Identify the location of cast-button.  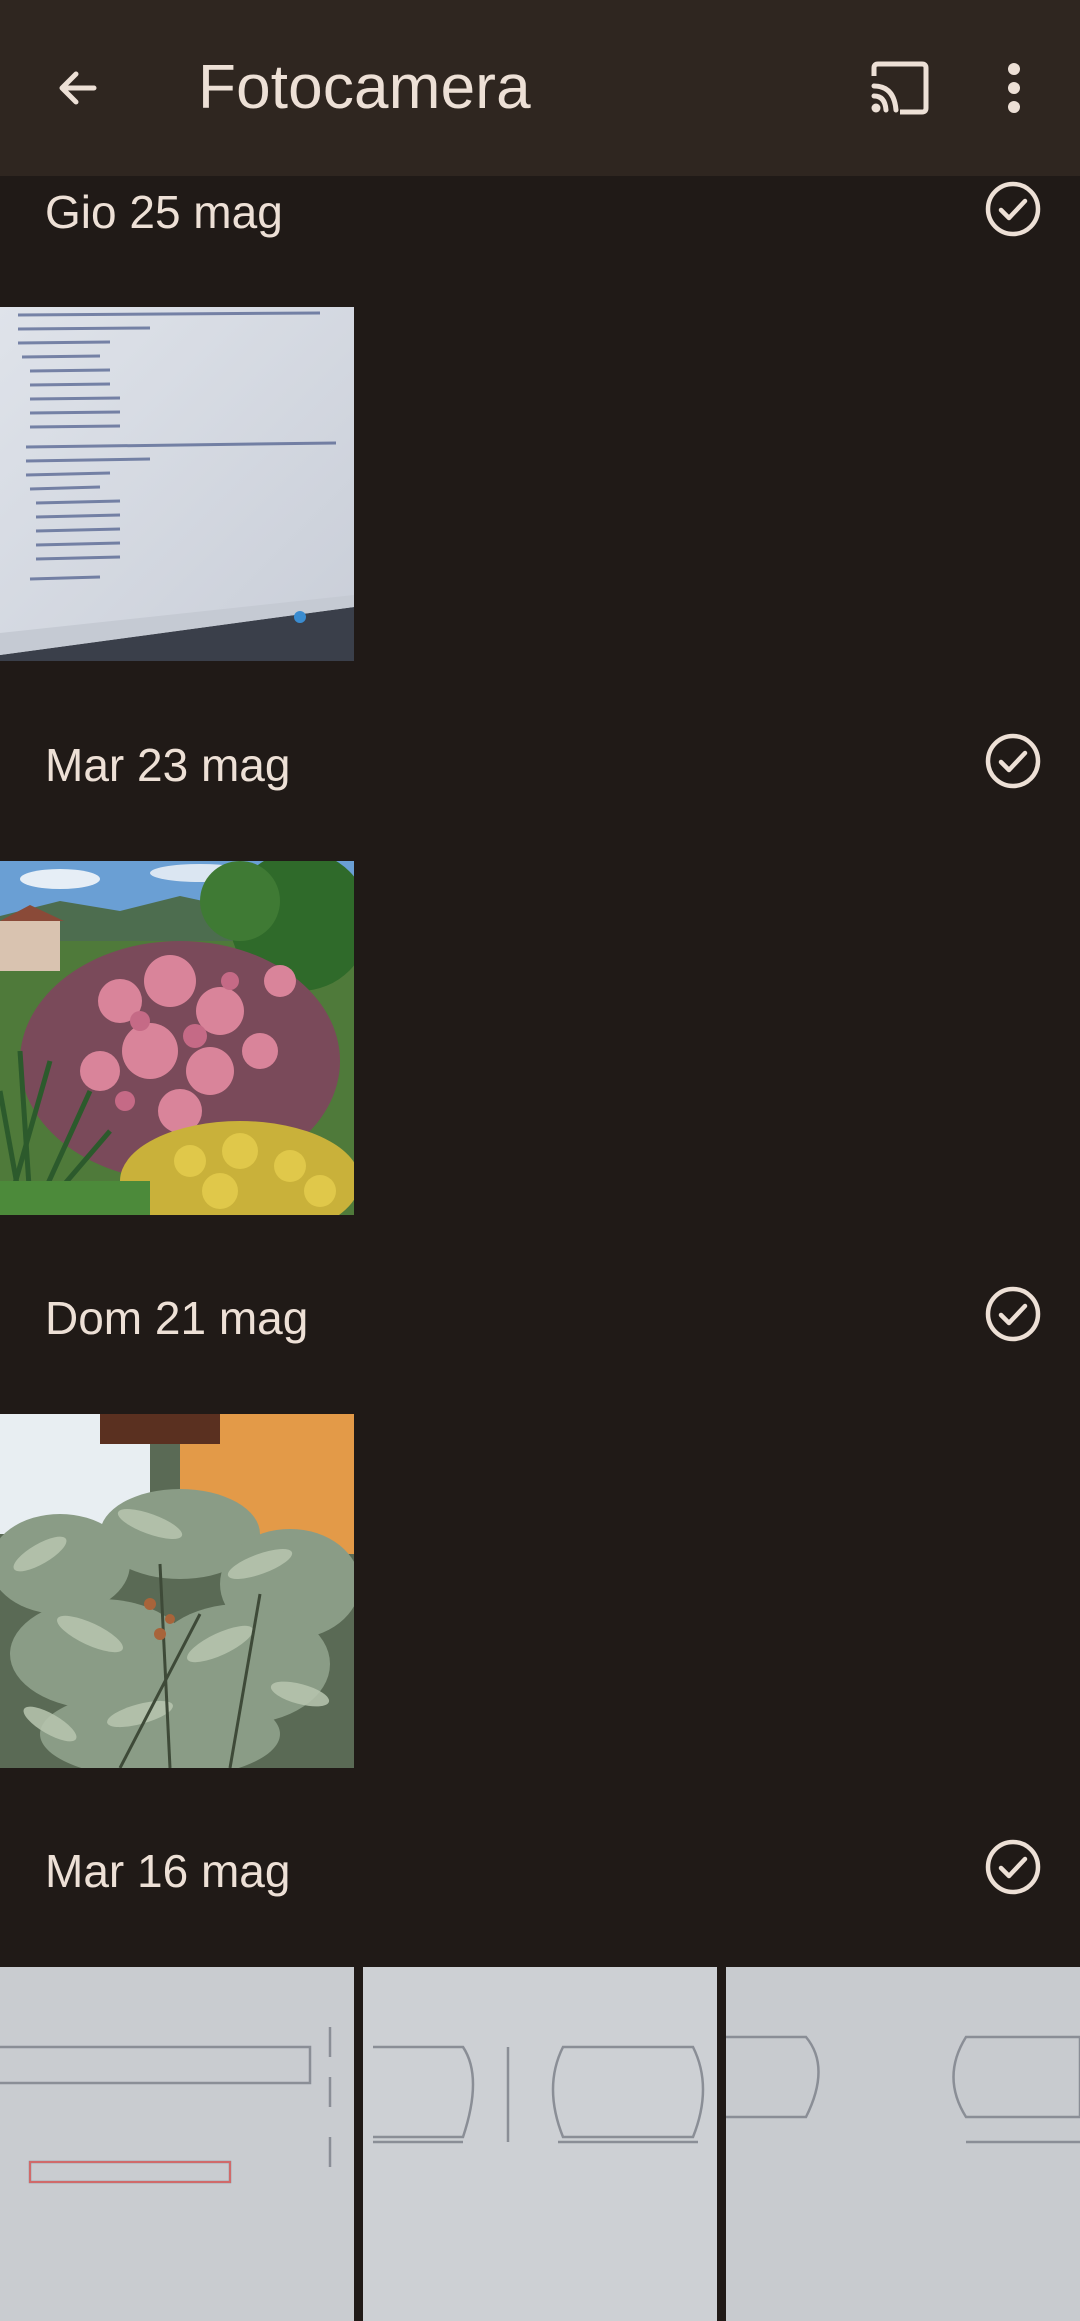
(900, 88).